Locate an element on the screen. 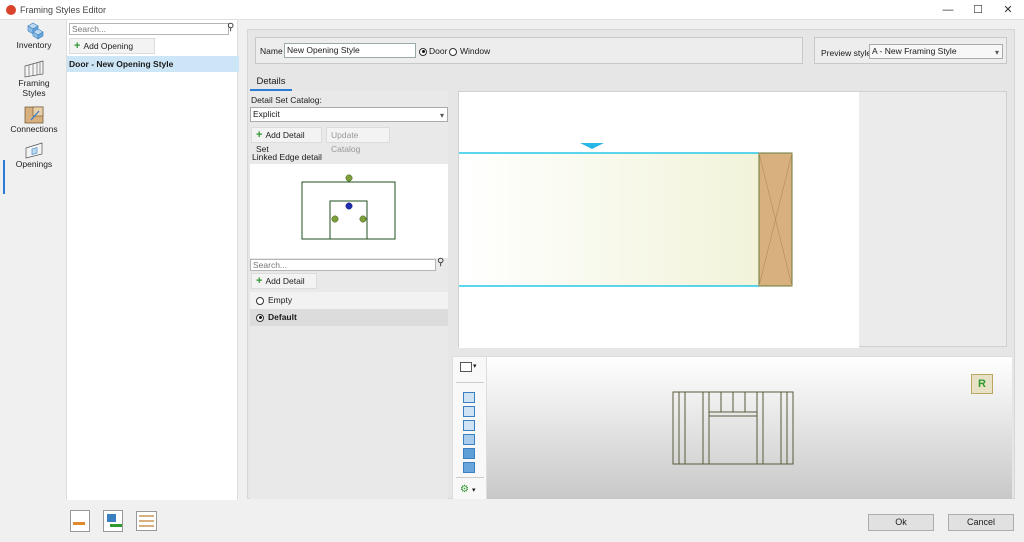 The height and width of the screenshot is (542, 1024). preview-3d-viewport: R is located at coordinates (749, 428).